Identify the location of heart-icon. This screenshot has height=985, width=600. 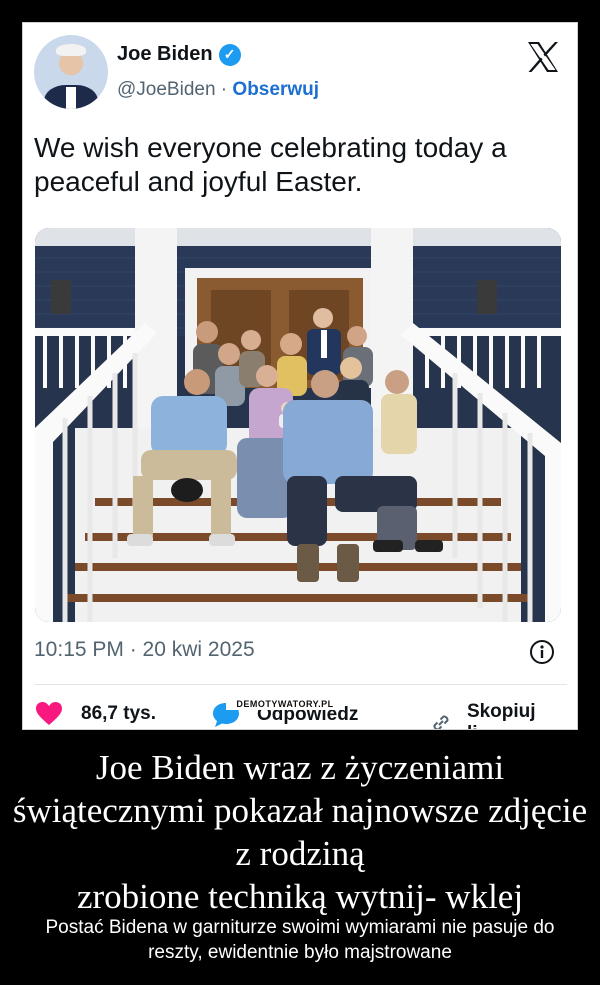
(49, 713).